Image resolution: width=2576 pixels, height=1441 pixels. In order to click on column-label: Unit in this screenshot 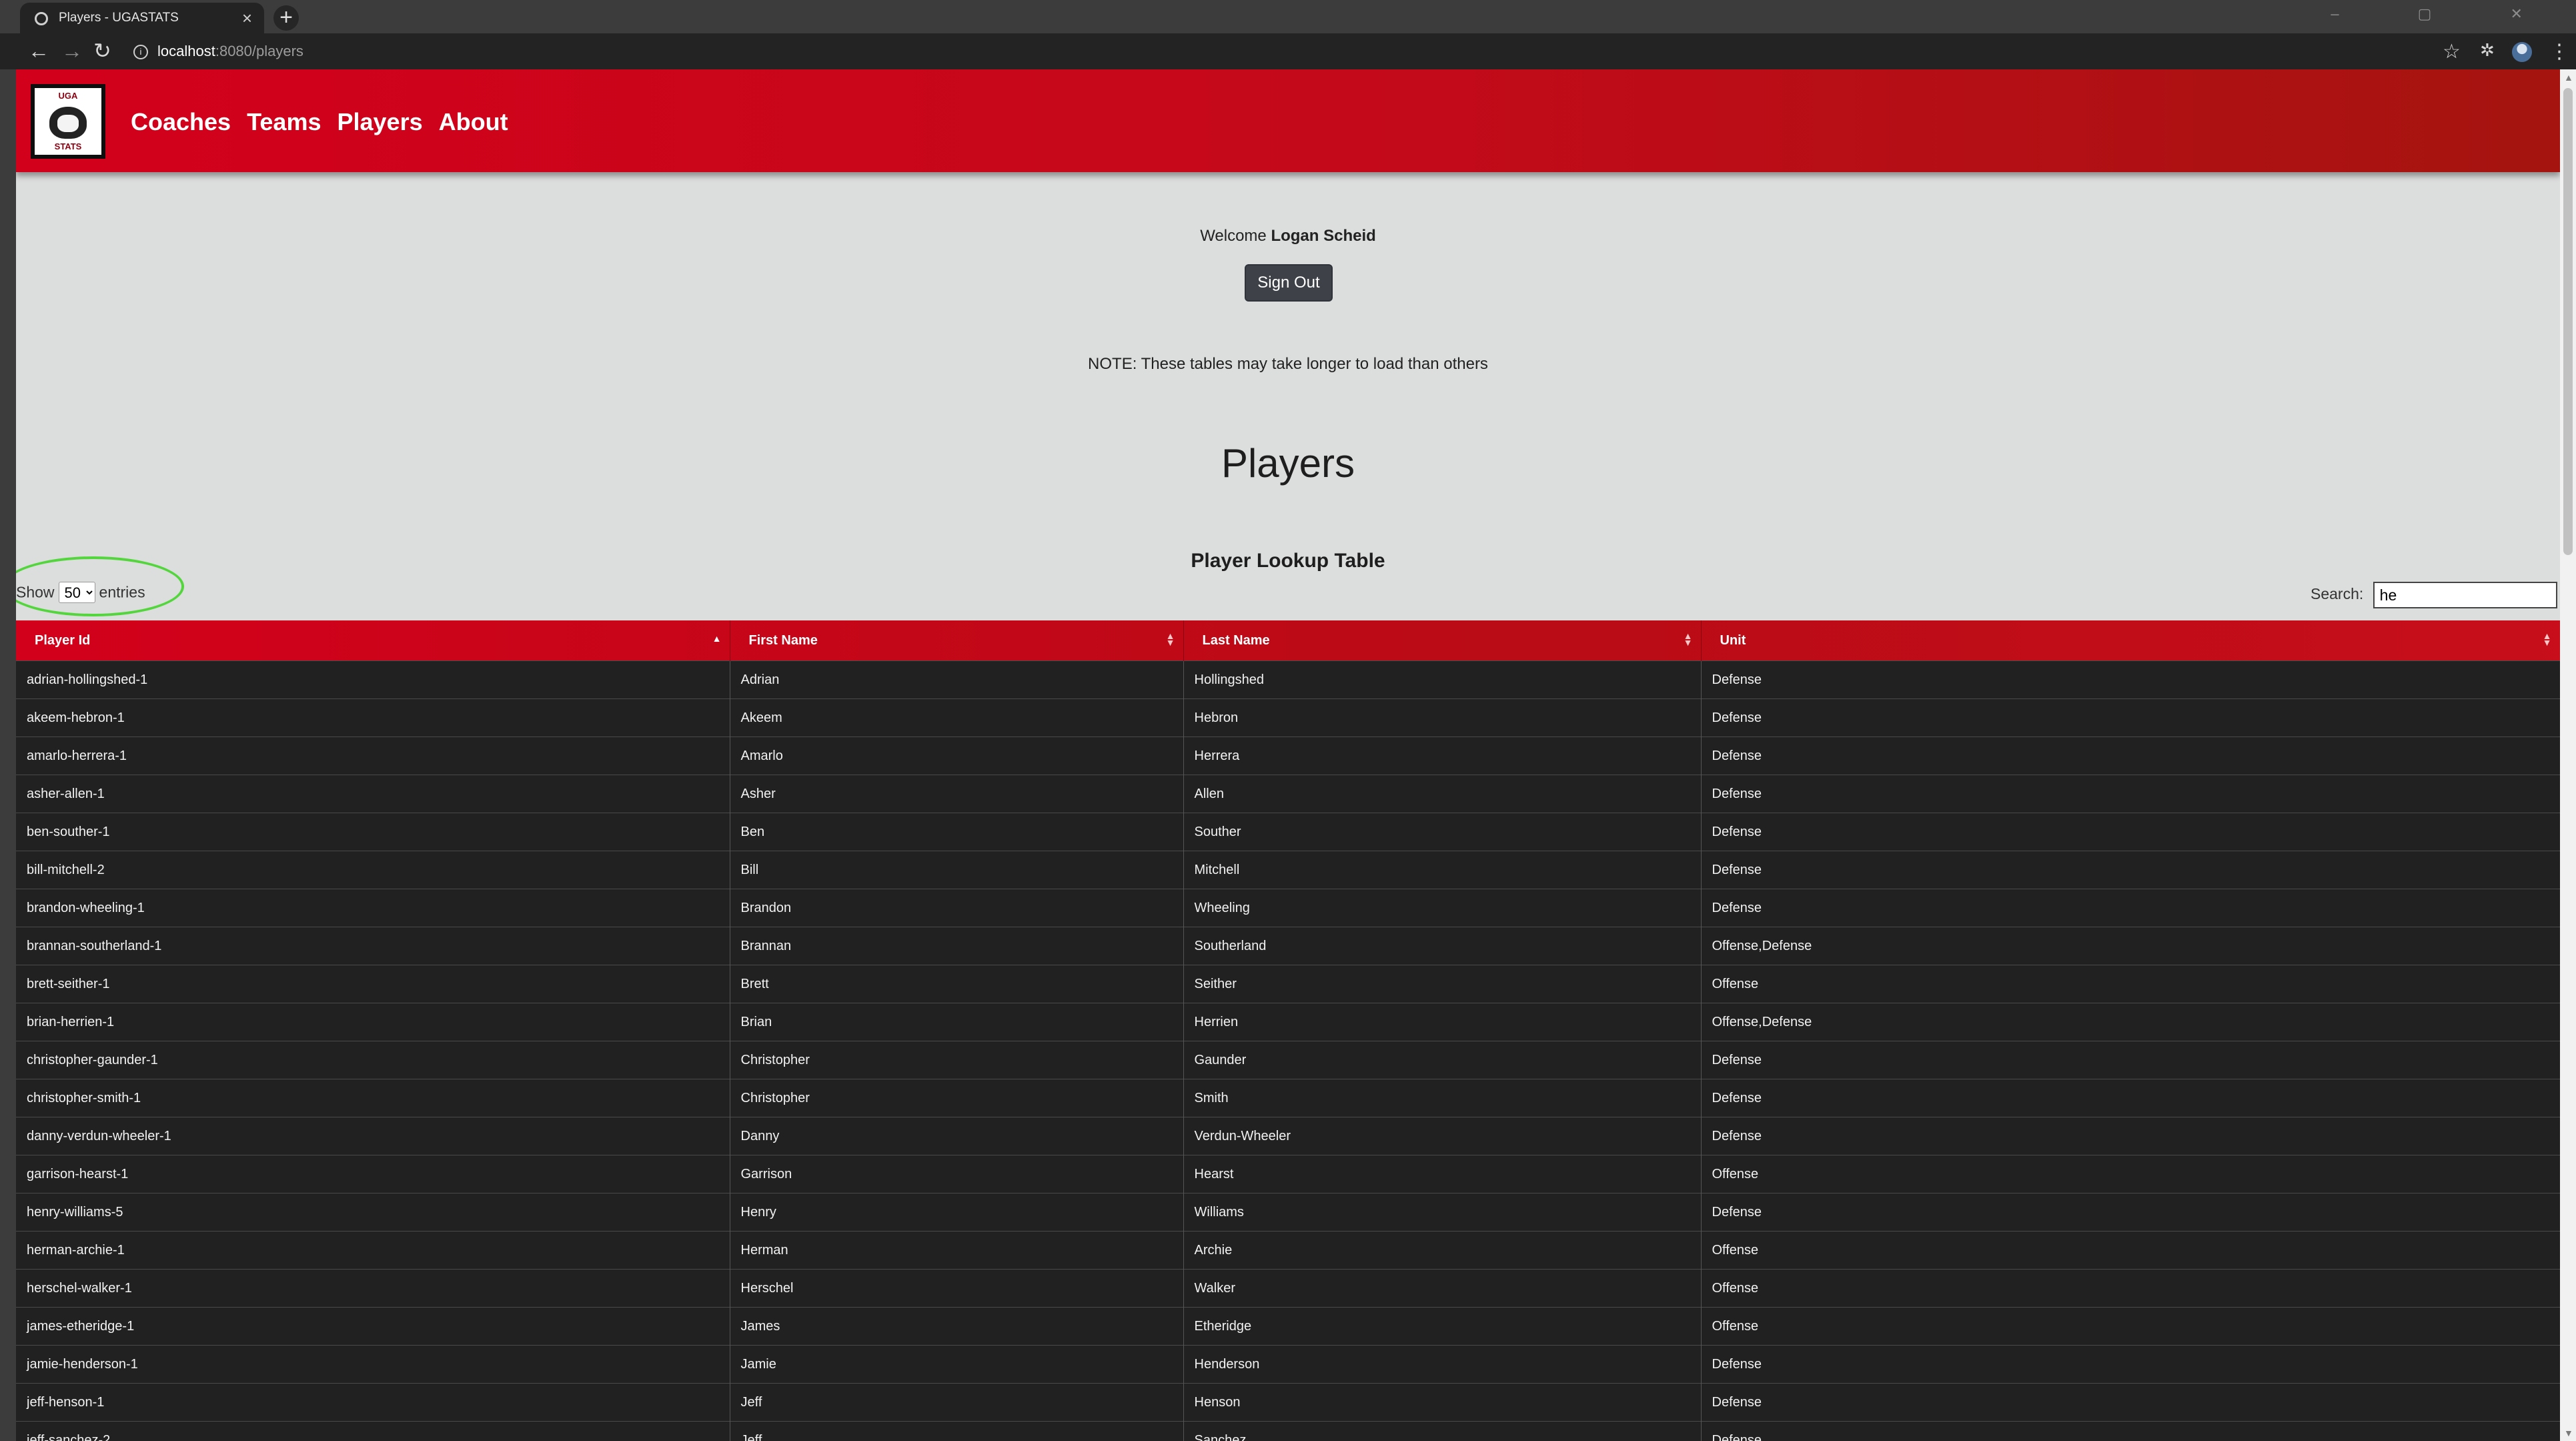, I will do `click(1733, 640)`.